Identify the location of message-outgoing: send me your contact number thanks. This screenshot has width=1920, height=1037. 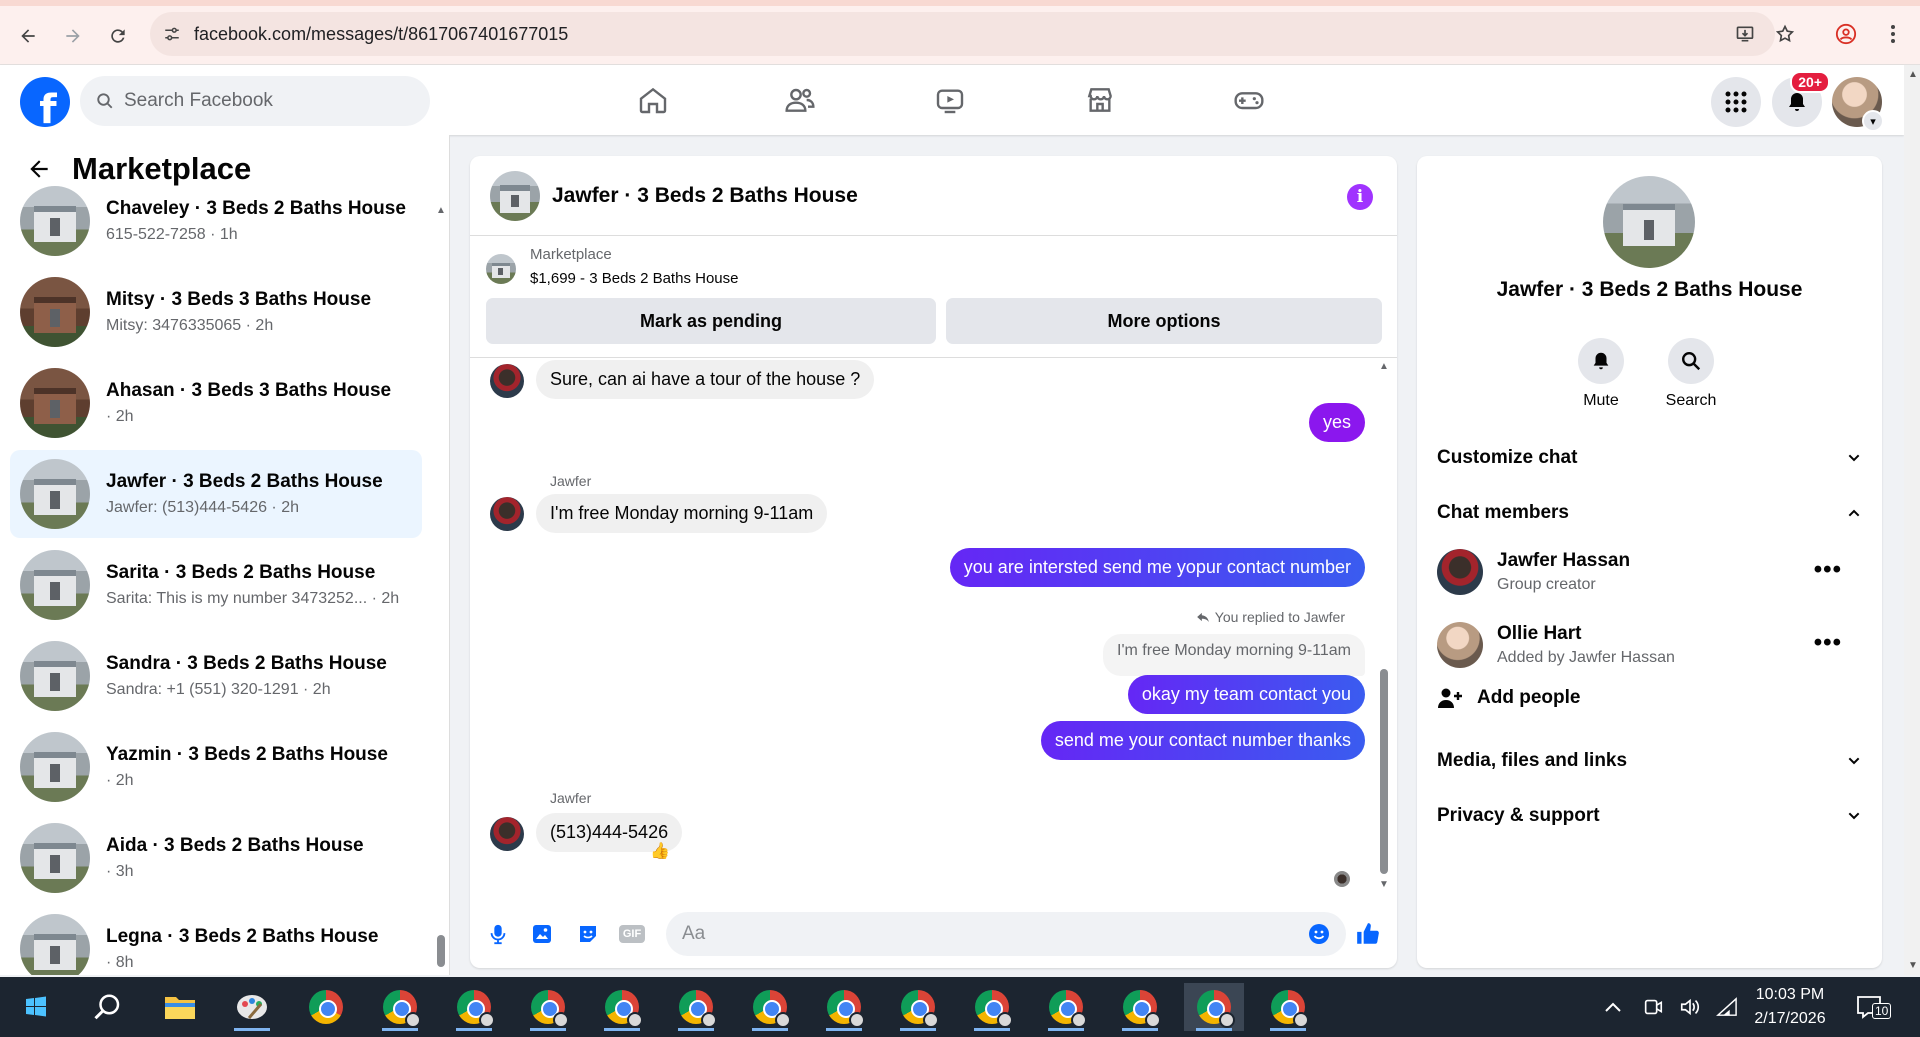
(1202, 740).